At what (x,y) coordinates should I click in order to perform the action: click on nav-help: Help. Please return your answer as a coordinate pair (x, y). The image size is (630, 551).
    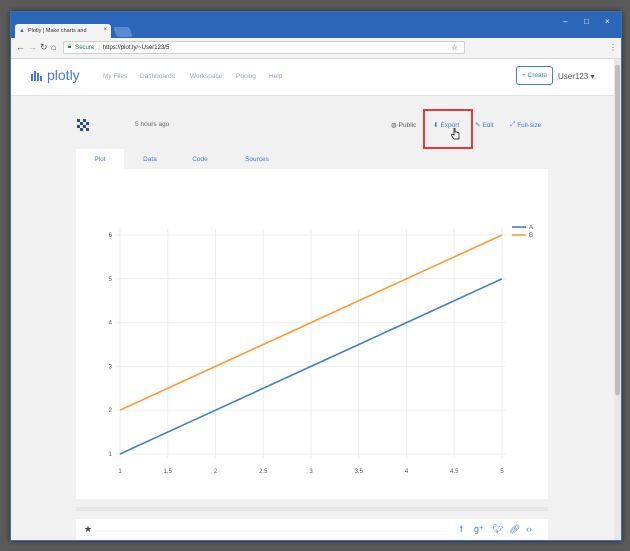
    Looking at the image, I should click on (275, 76).